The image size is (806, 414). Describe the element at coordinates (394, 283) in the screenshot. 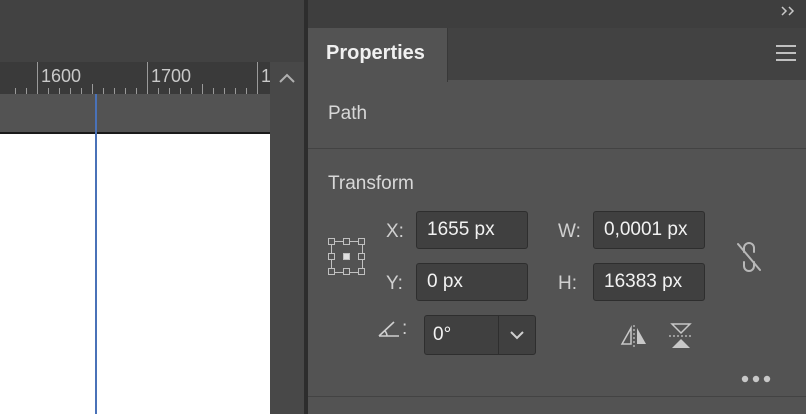

I see `y-label: Y:` at that location.